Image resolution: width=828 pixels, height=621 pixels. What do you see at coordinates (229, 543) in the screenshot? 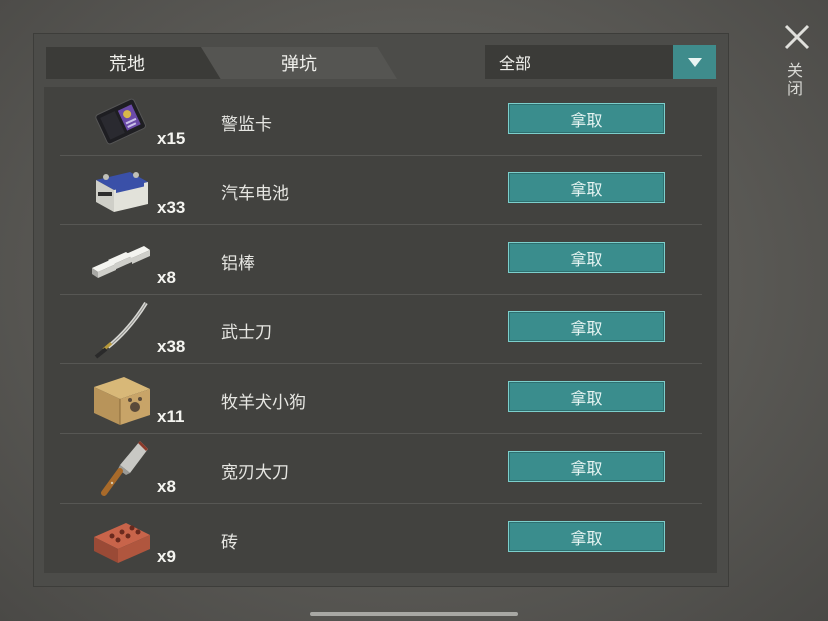
I see `item-name: 砖` at bounding box center [229, 543].